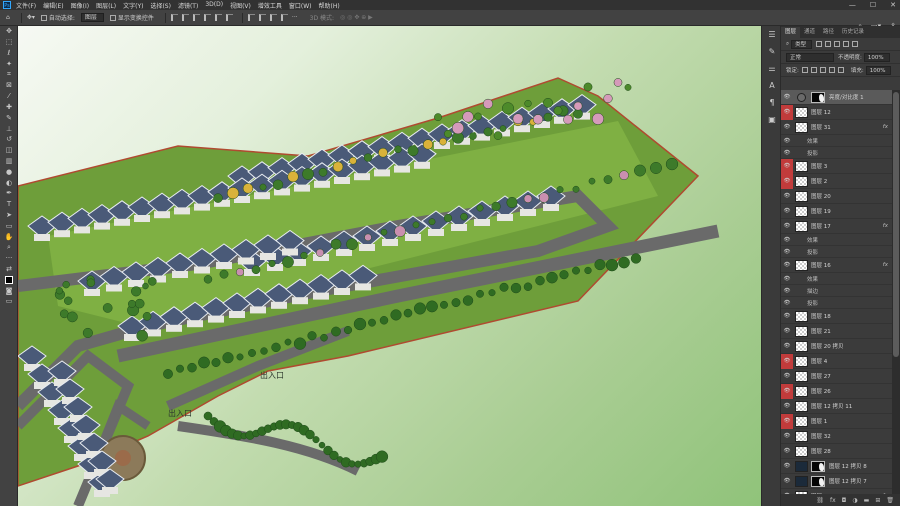 The width and height of the screenshot is (900, 506). What do you see at coordinates (836, 127) in the screenshot?
I see `layer-row: 👁 图层 31 fx` at bounding box center [836, 127].